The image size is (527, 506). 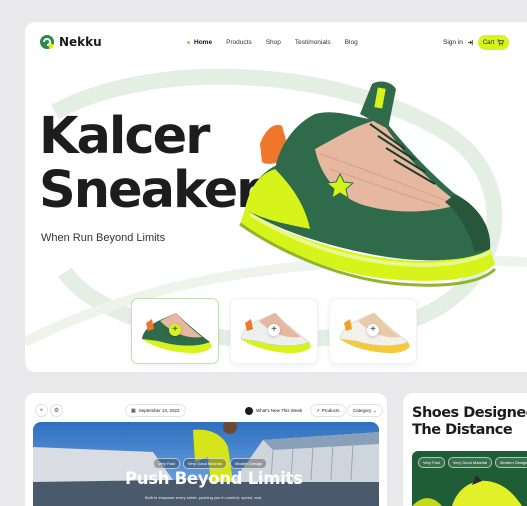 What do you see at coordinates (239, 42) in the screenshot?
I see `nav-products: Products` at bounding box center [239, 42].